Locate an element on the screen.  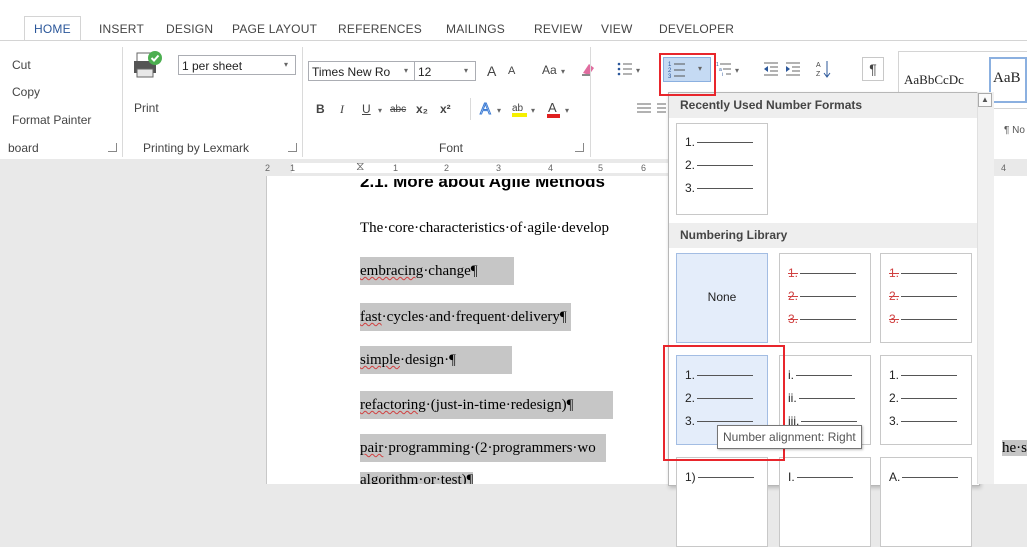
list-item-text: algorithm·or·test)¶ is located at coordinates (417, 478).